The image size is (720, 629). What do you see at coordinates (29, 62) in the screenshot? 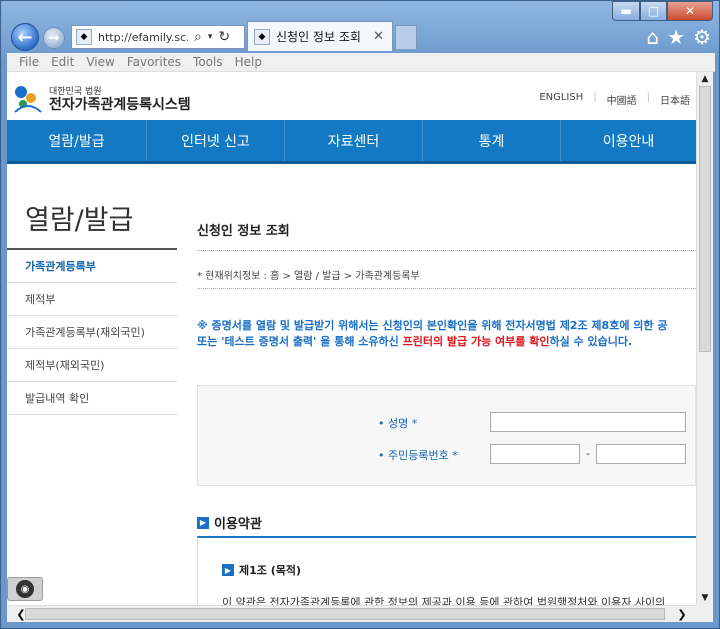
I see `menu-file: File` at bounding box center [29, 62].